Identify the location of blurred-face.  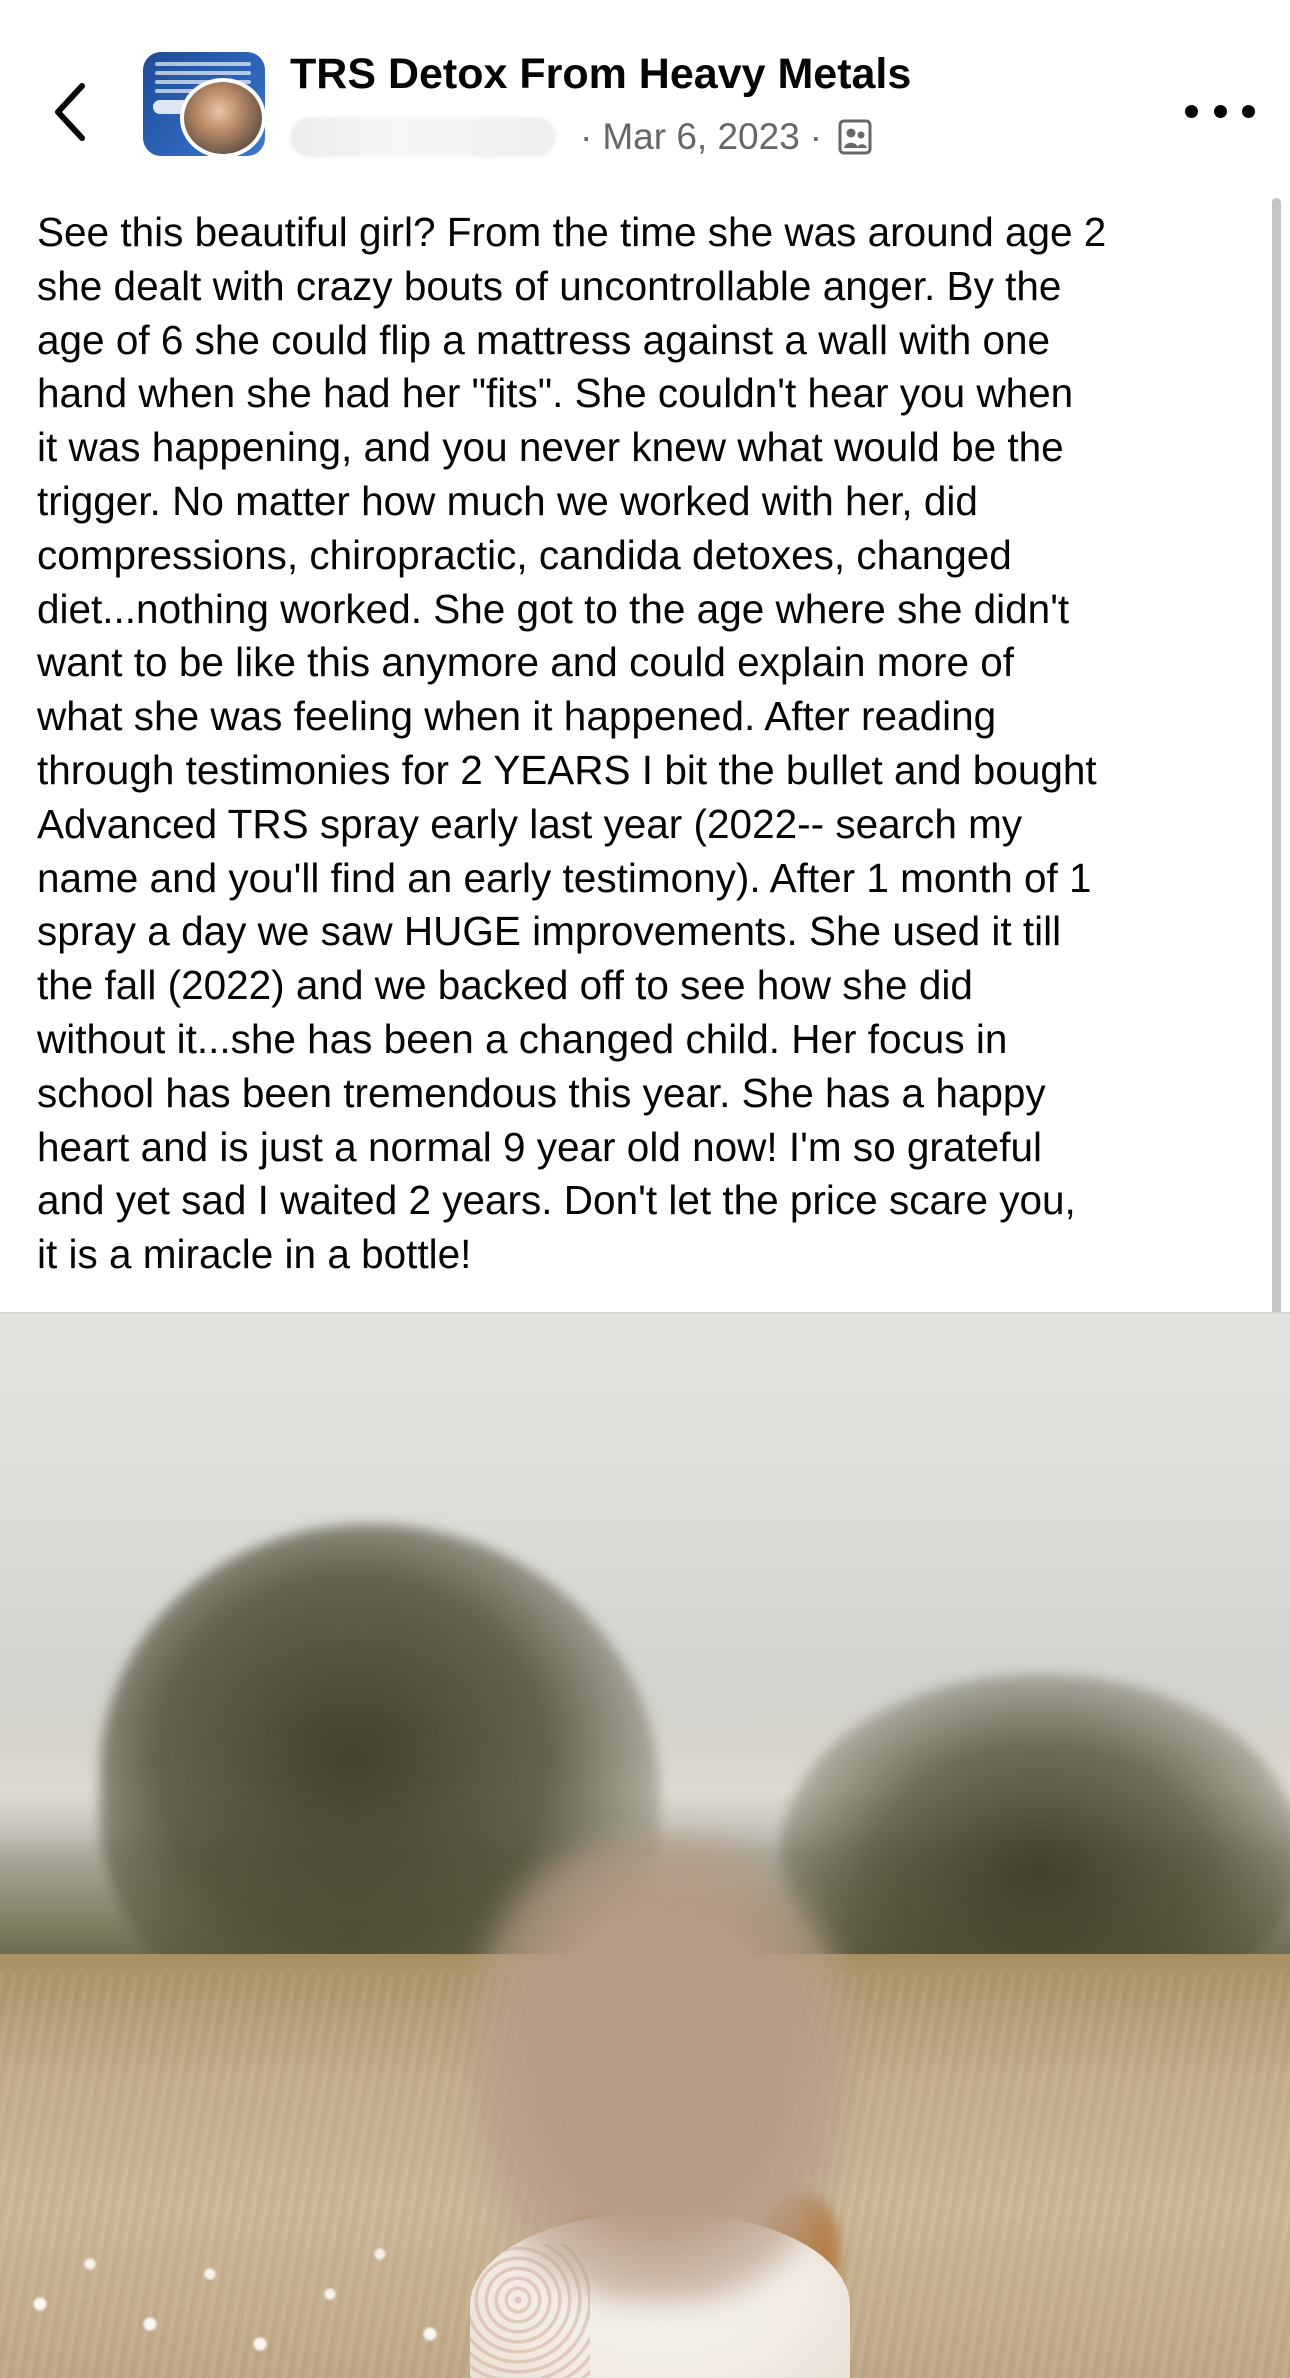
(660, 2069).